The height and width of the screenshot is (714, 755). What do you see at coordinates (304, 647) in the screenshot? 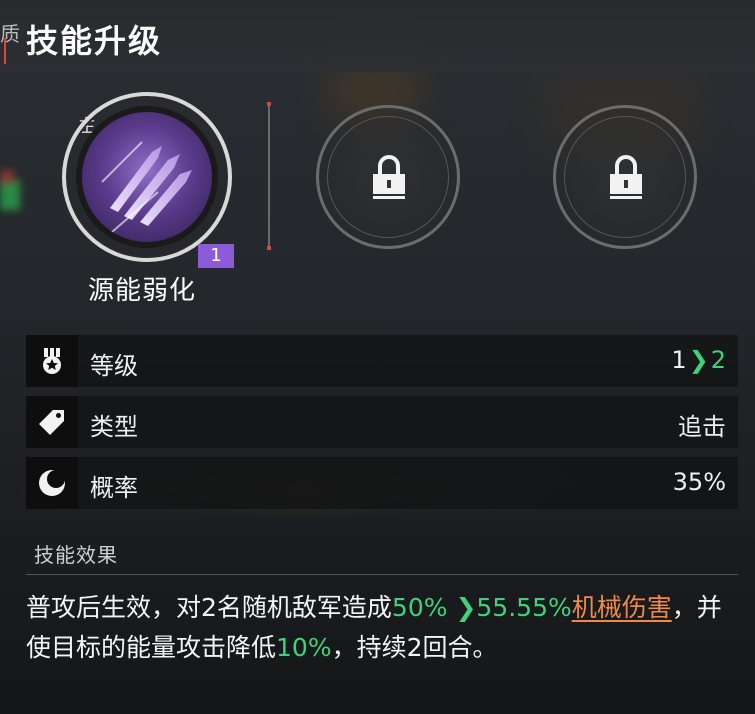
I see `desc-value: 10%` at bounding box center [304, 647].